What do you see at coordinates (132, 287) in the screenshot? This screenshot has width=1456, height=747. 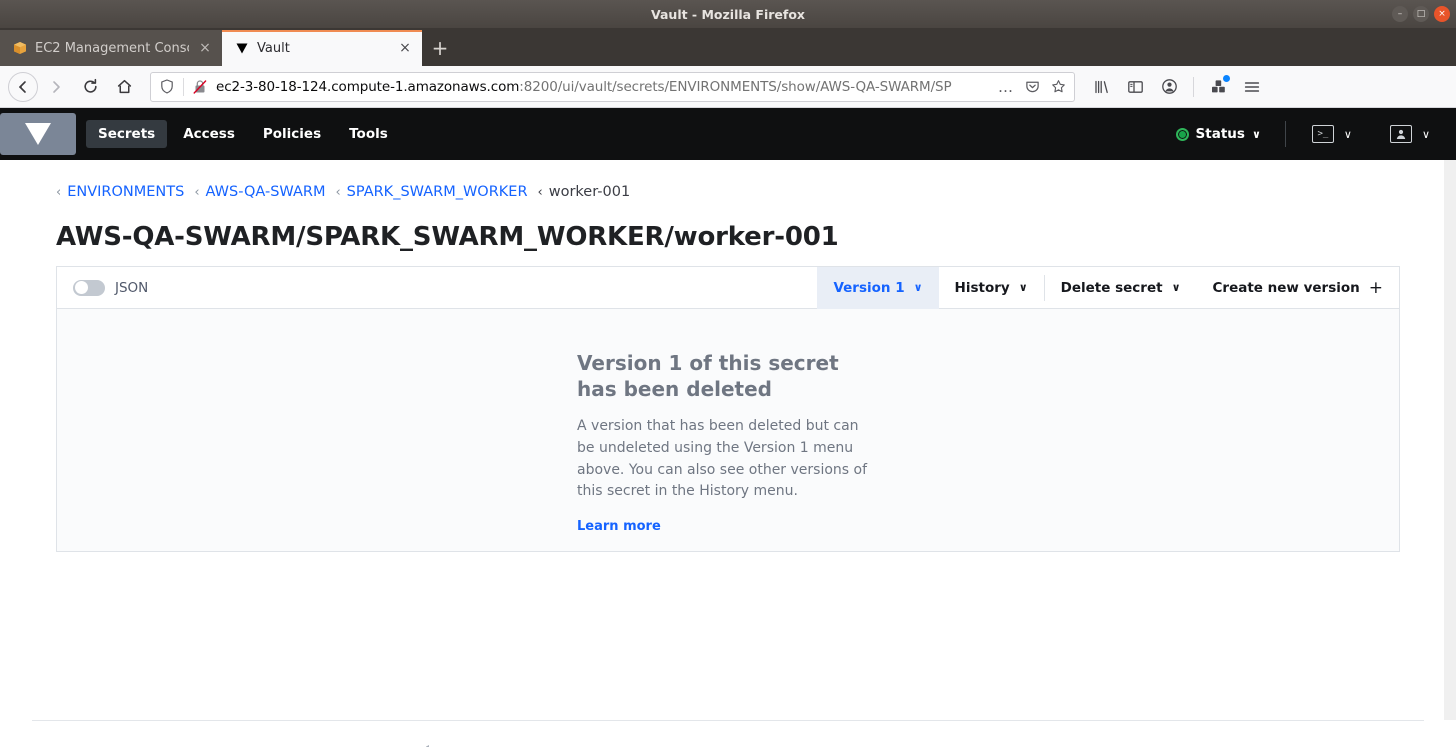 I see `json-toggle-label: JSON` at bounding box center [132, 287].